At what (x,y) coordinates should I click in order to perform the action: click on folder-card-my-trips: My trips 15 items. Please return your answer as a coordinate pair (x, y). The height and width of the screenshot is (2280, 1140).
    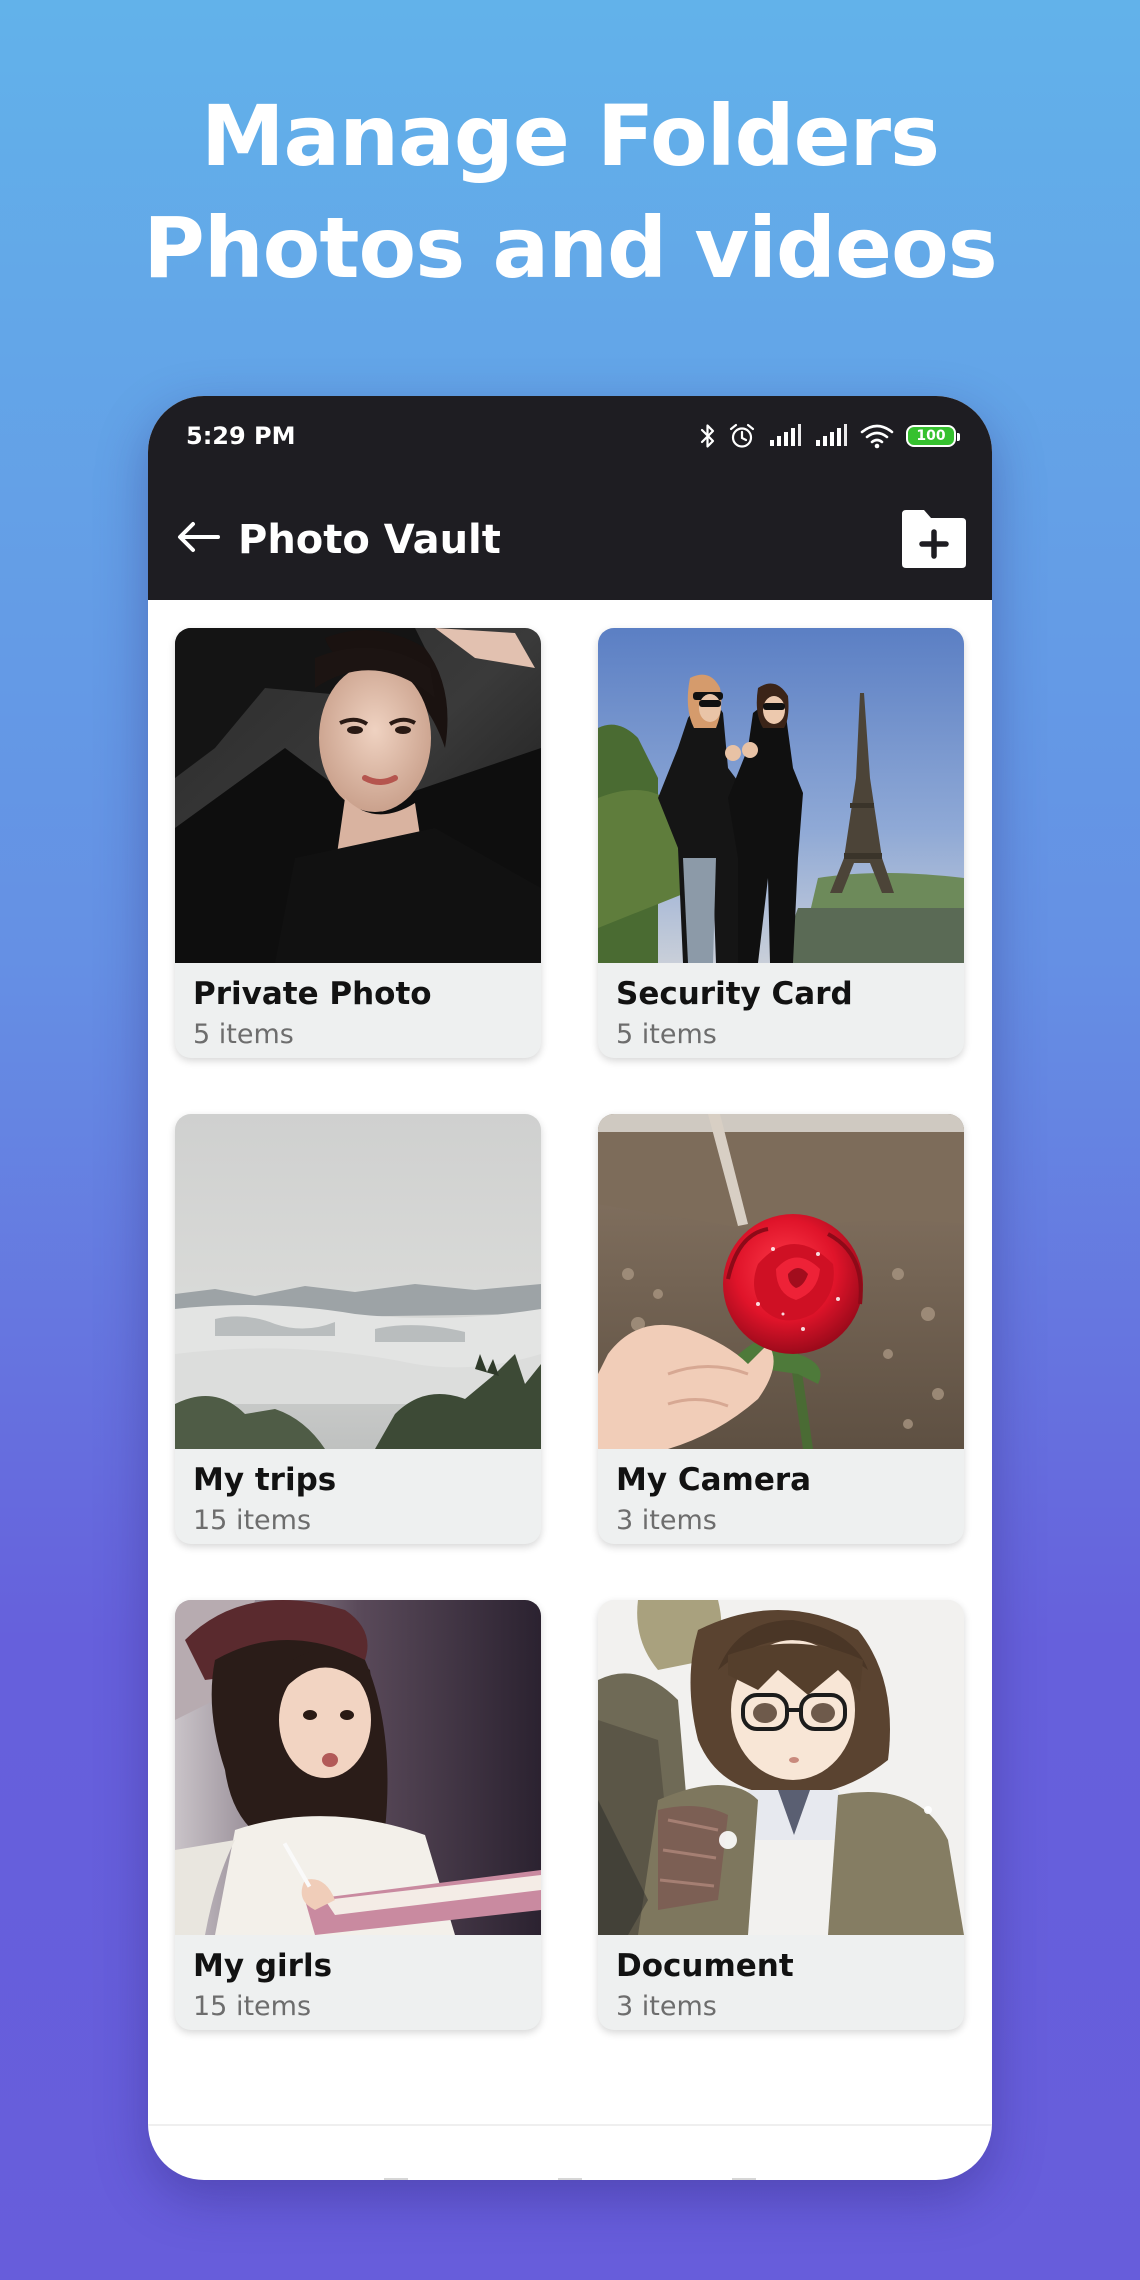
    Looking at the image, I should click on (358, 1329).